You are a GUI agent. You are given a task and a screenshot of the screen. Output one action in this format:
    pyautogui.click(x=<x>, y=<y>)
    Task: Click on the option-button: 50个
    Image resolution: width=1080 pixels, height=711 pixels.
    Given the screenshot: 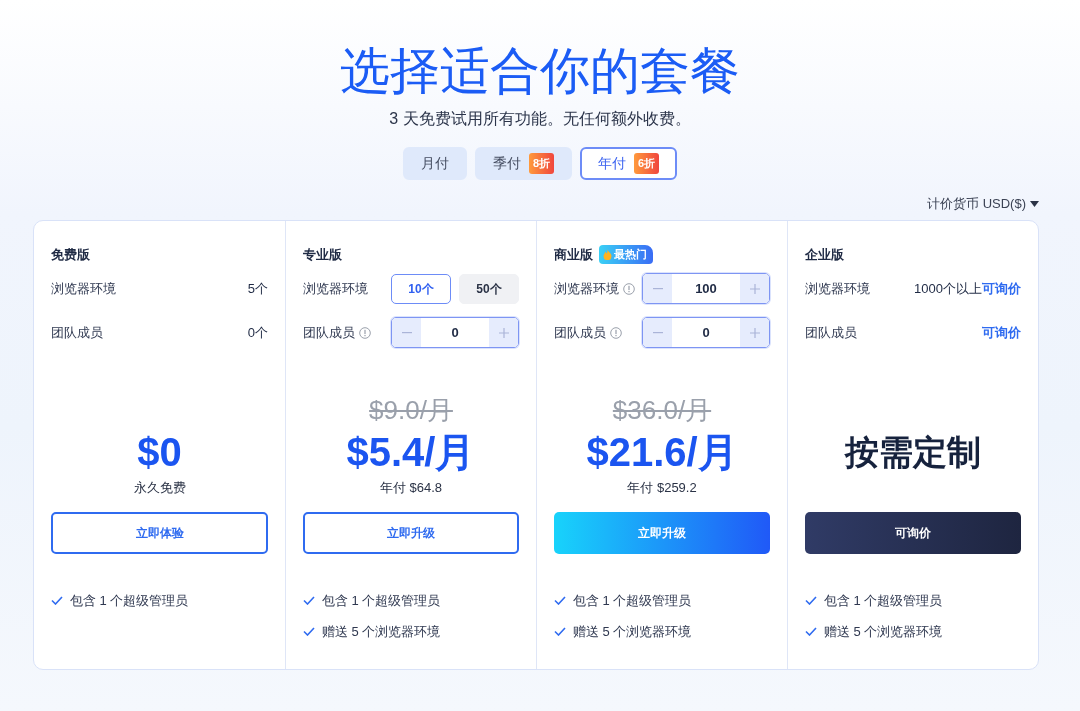 What is the action you would take?
    pyautogui.click(x=489, y=288)
    